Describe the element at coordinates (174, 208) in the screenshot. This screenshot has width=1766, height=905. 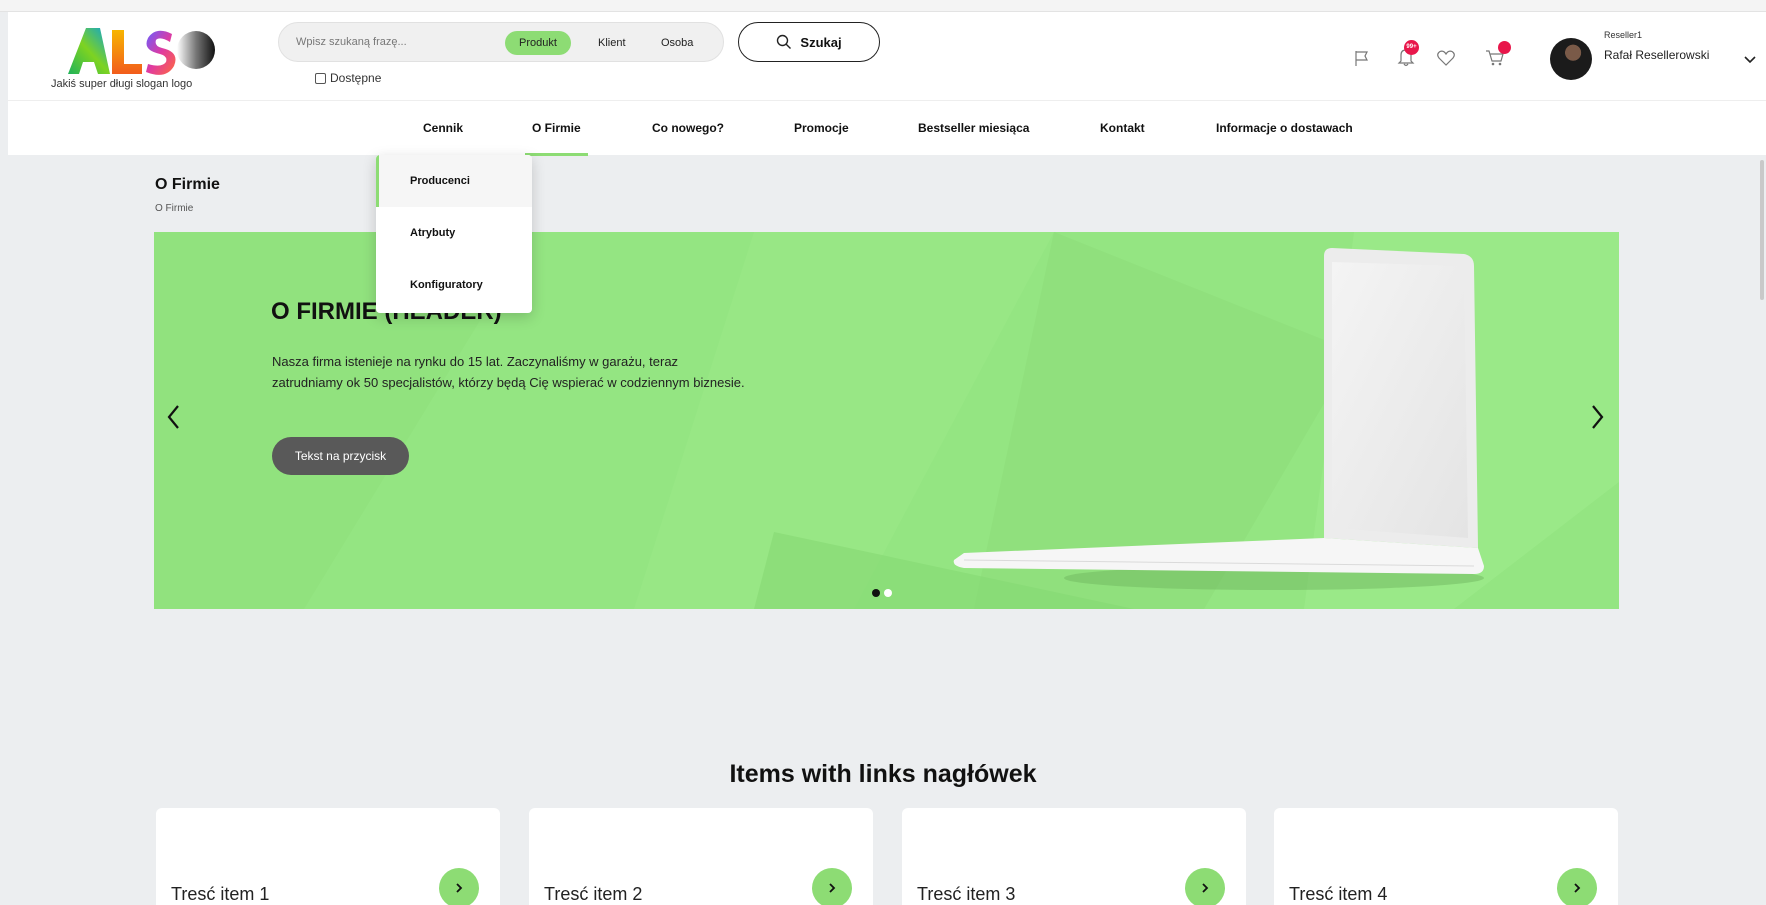
I see `breadcrumb: O Firmie` at that location.